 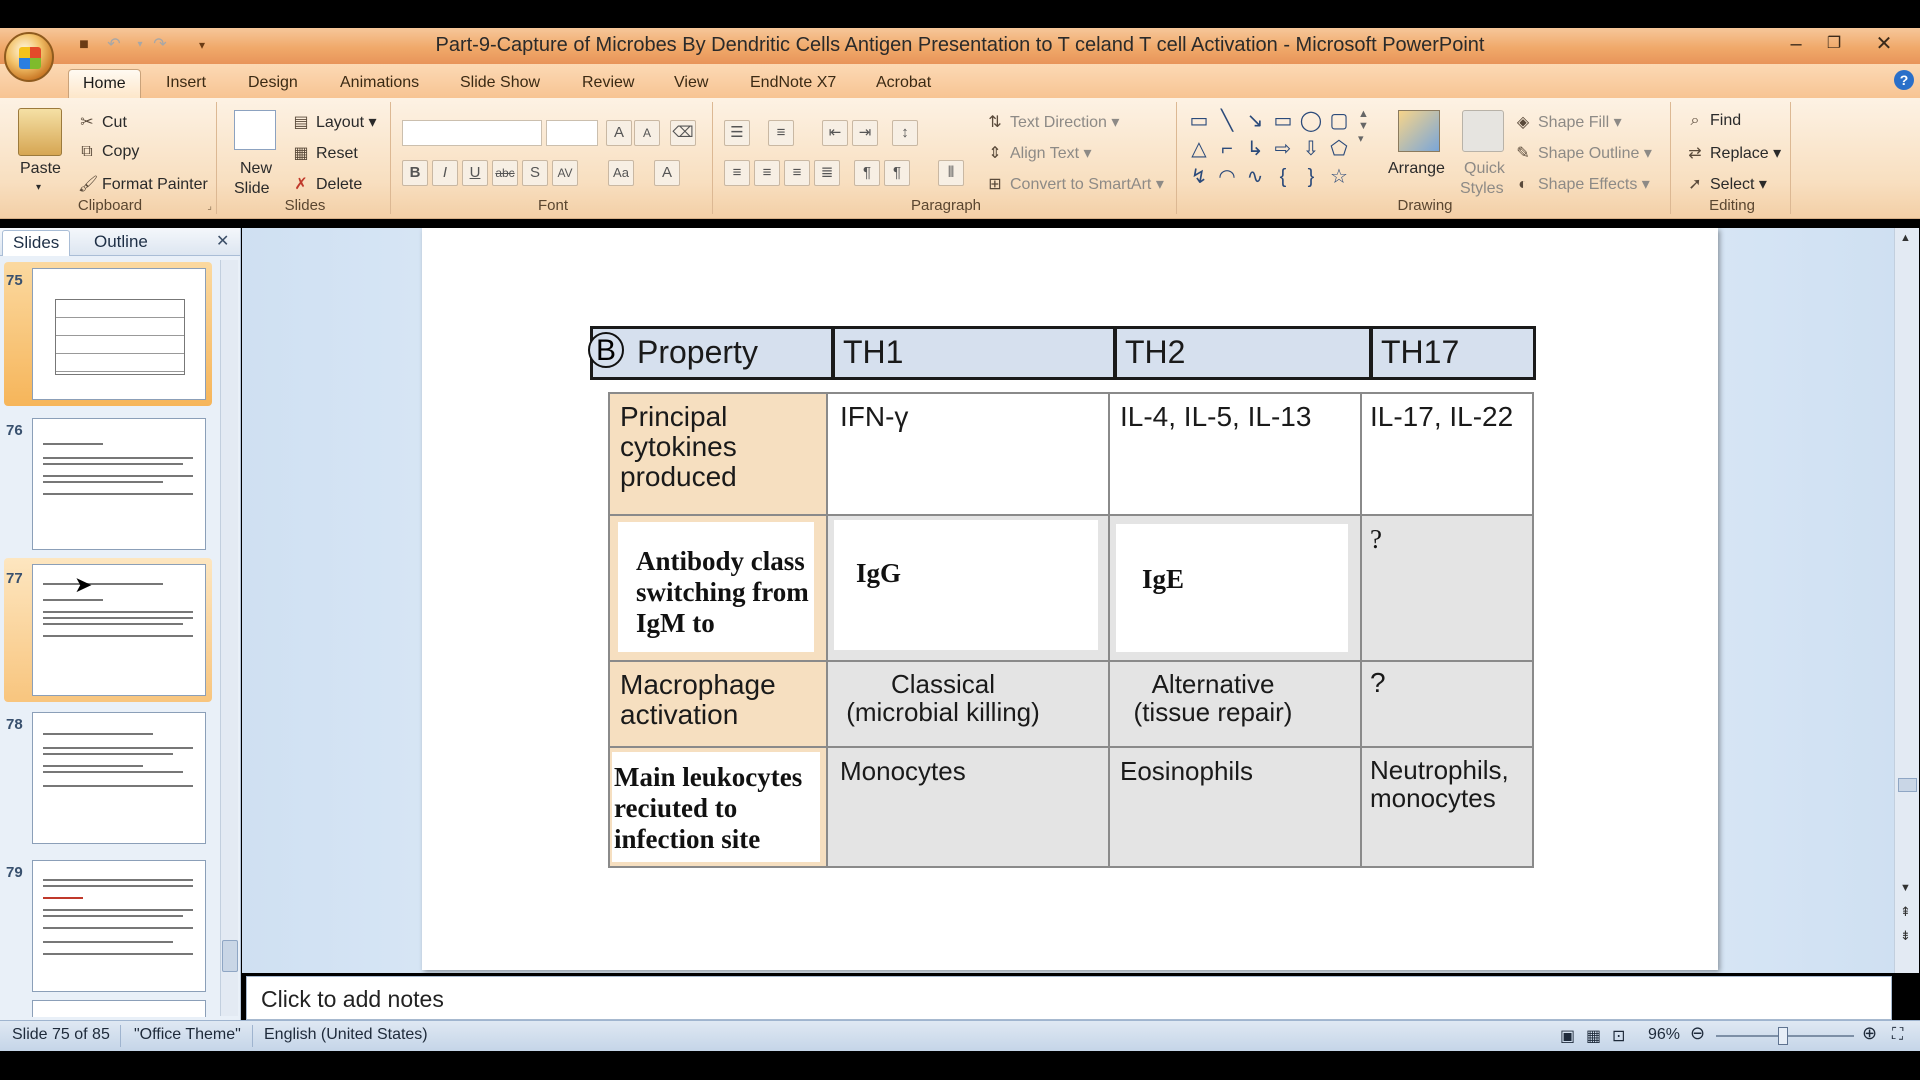 What do you see at coordinates (84, 45) in the screenshot?
I see `save-icon: ■` at bounding box center [84, 45].